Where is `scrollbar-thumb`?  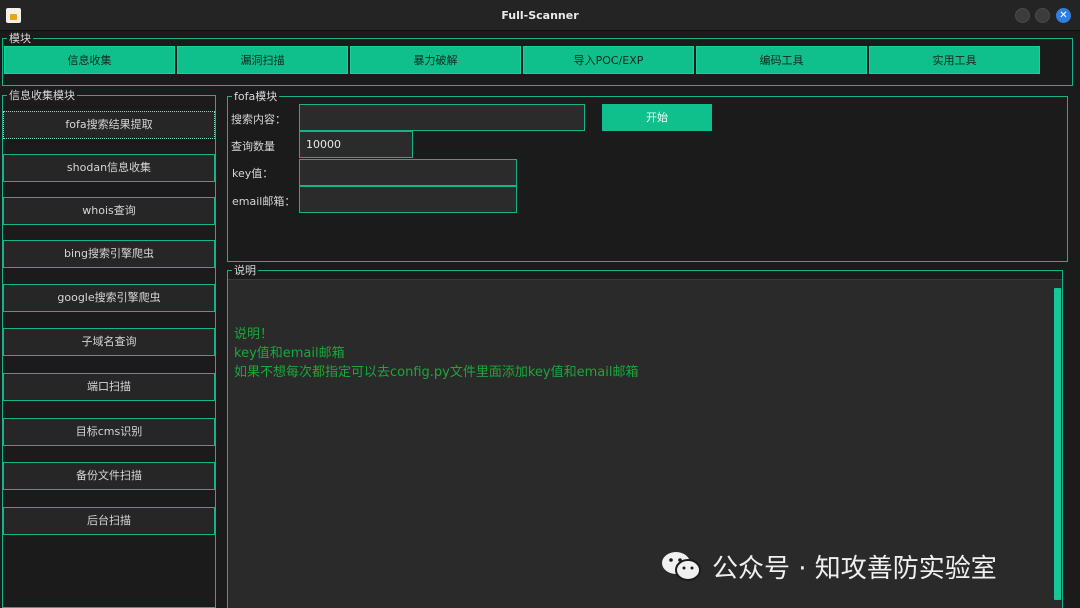
scrollbar-thumb is located at coordinates (1057, 444).